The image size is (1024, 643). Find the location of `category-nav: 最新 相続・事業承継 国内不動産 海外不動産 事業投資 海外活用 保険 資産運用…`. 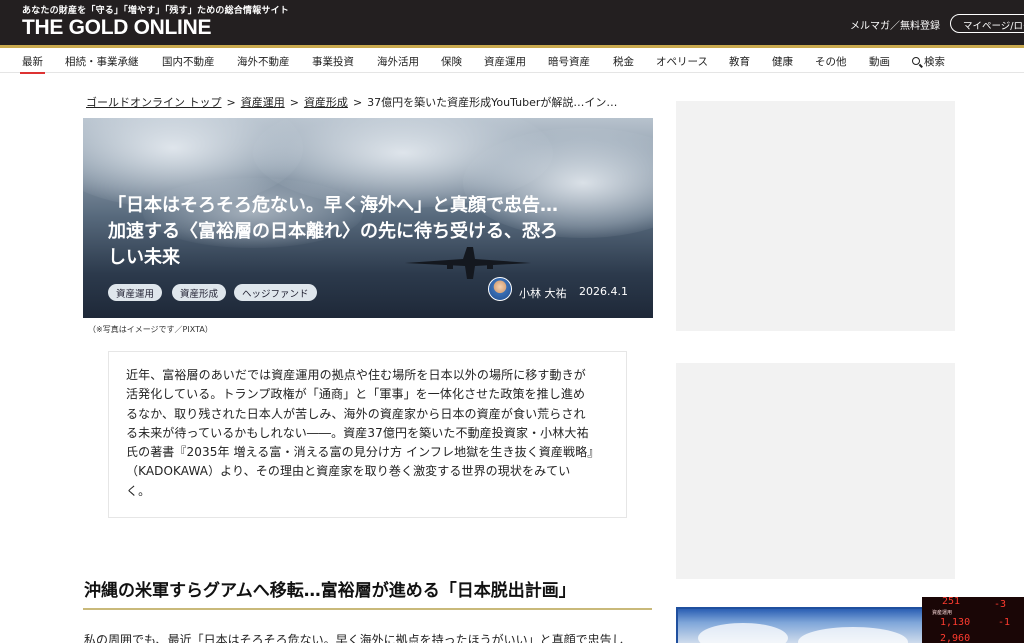

category-nav: 最新 相続・事業承継 国内不動産 海外不動産 事業投資 海外活用 保険 資産運用… is located at coordinates (512, 61).